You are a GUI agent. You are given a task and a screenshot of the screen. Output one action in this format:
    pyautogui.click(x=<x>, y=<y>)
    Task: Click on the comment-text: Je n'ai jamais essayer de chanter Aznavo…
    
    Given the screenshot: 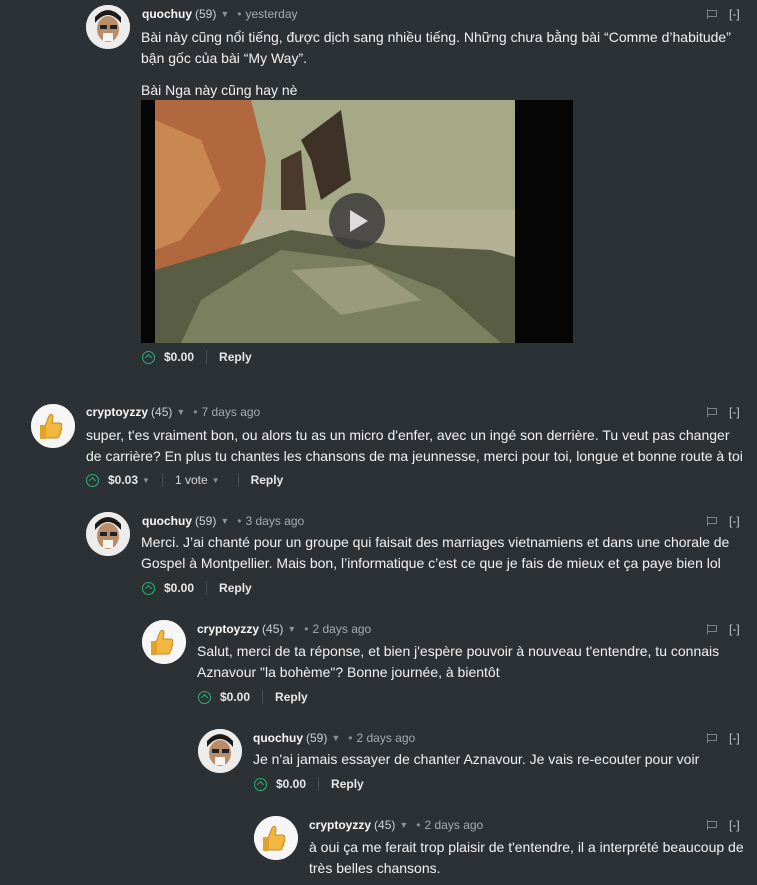 What is the action you would take?
    pyautogui.click(x=476, y=759)
    